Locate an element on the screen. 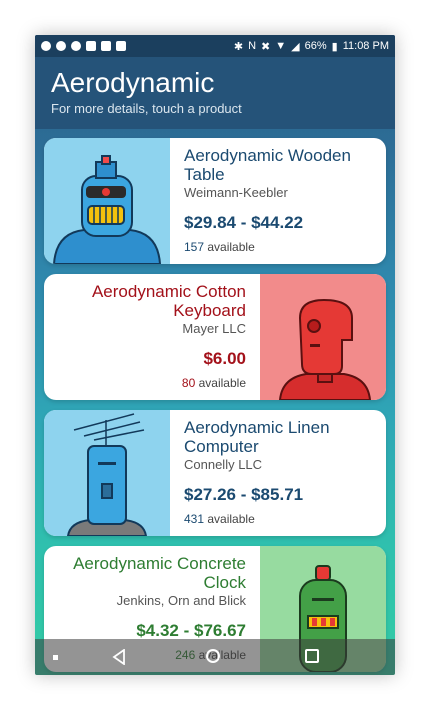  app-icon is located at coordinates (76, 46).